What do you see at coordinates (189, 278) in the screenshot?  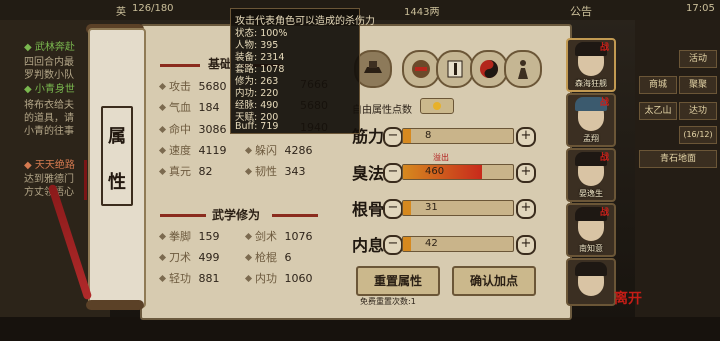 I see `stat-lightness: 轻功 881` at bounding box center [189, 278].